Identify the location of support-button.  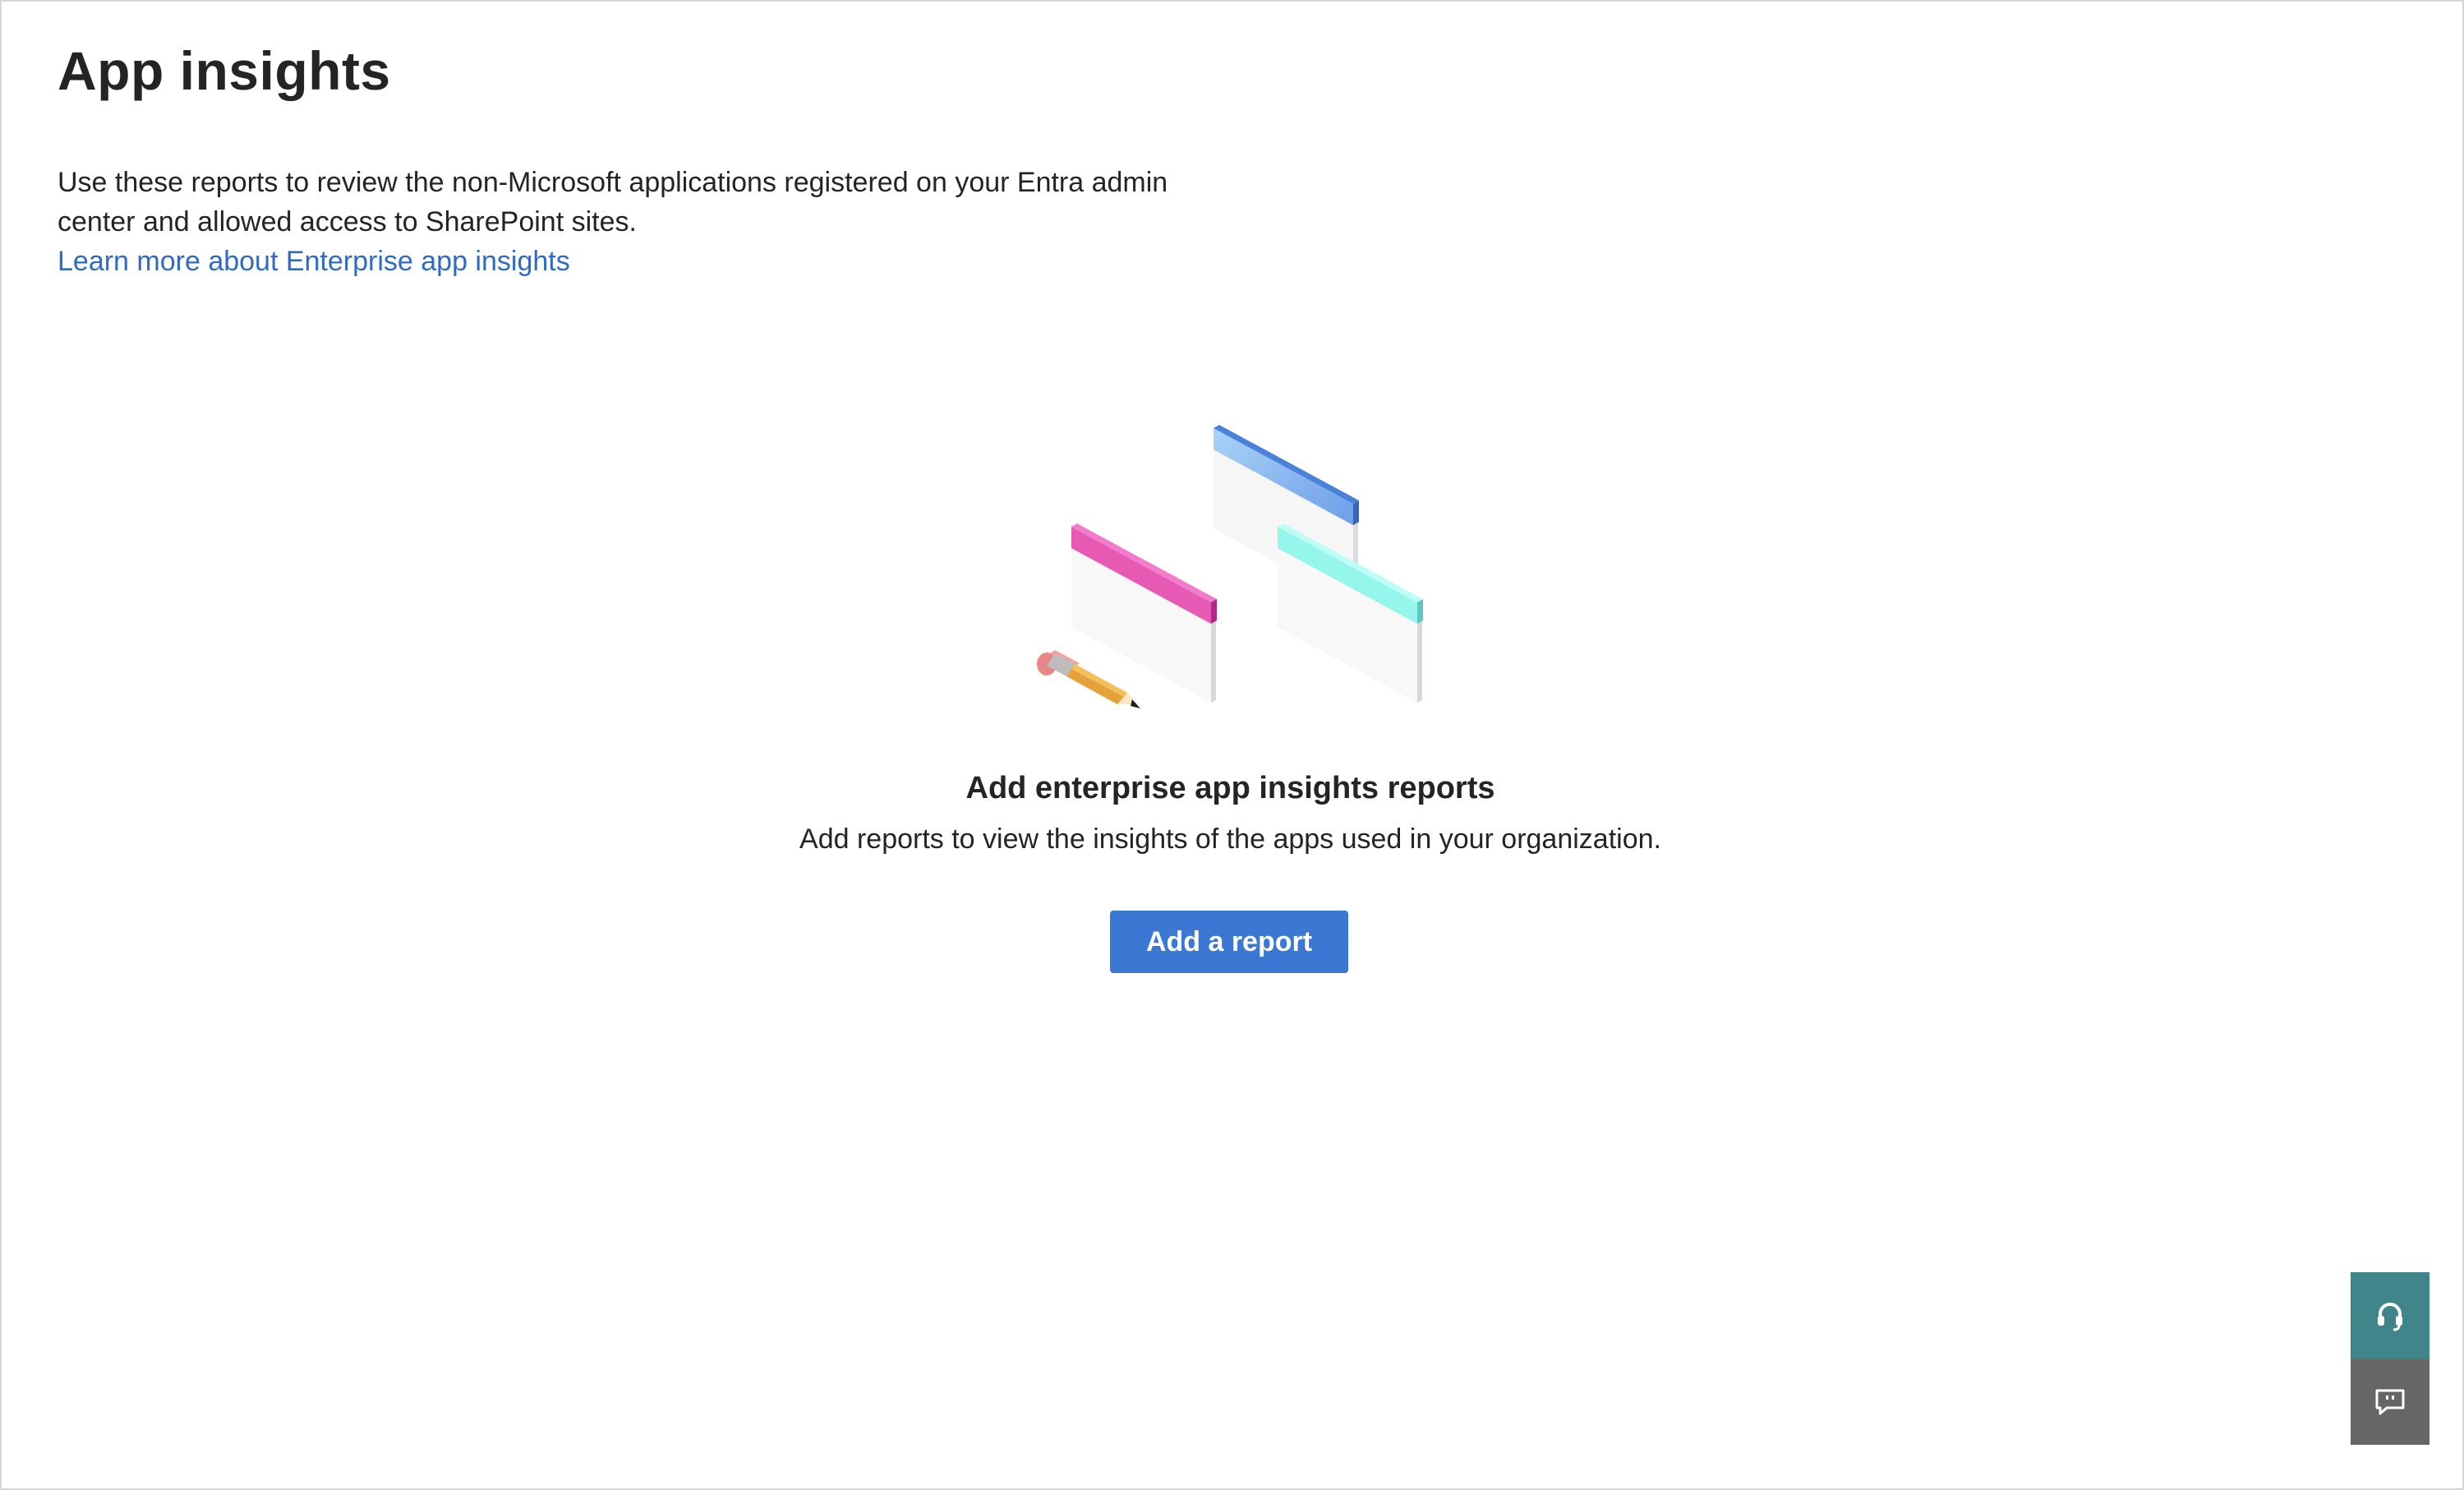
(2390, 1315).